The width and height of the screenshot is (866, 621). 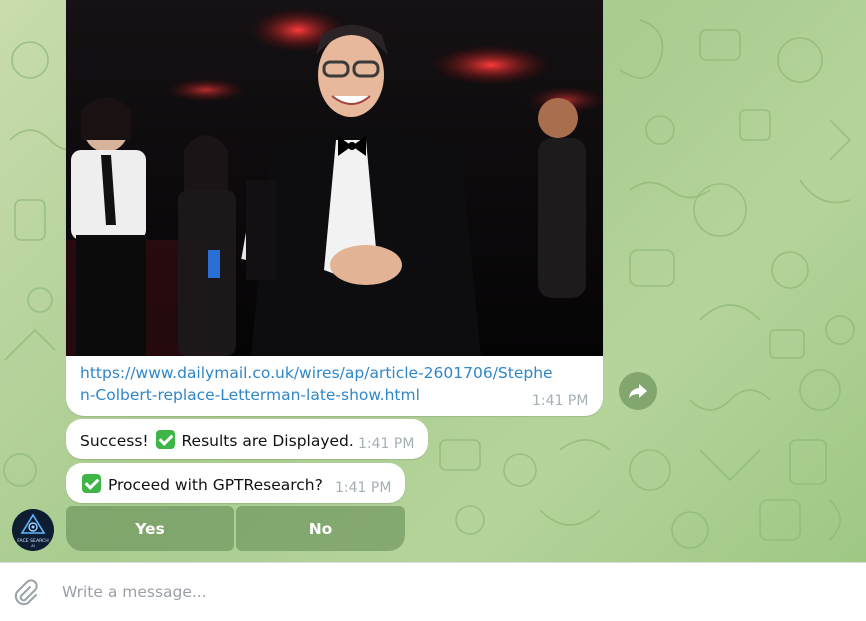 What do you see at coordinates (33, 546) in the screenshot?
I see `avatar-subcaption: AI` at bounding box center [33, 546].